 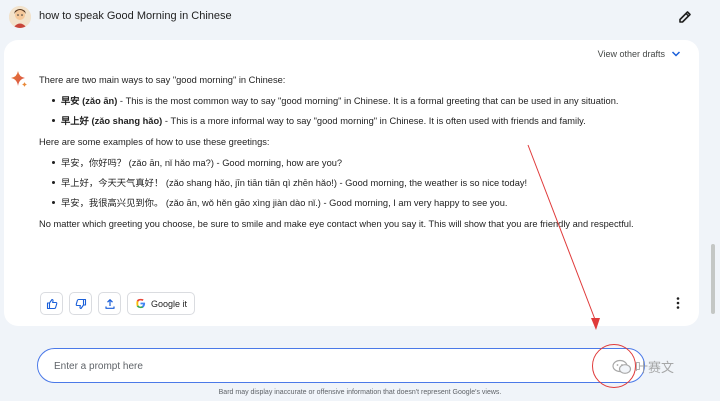 What do you see at coordinates (169, 303) in the screenshot?
I see `google-it-label: Google it` at bounding box center [169, 303].